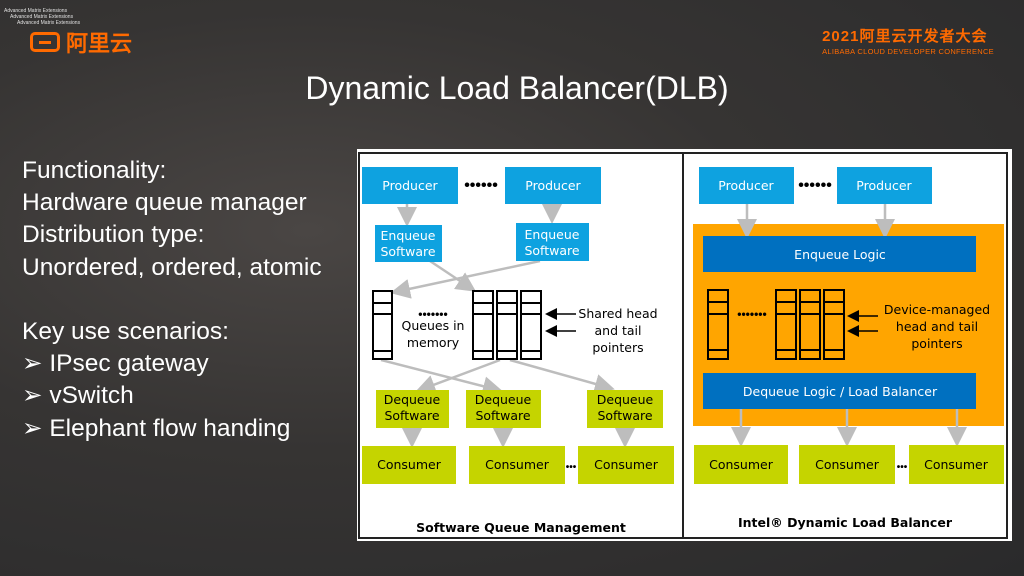  I want to click on hardware-queues, so click(776, 324).